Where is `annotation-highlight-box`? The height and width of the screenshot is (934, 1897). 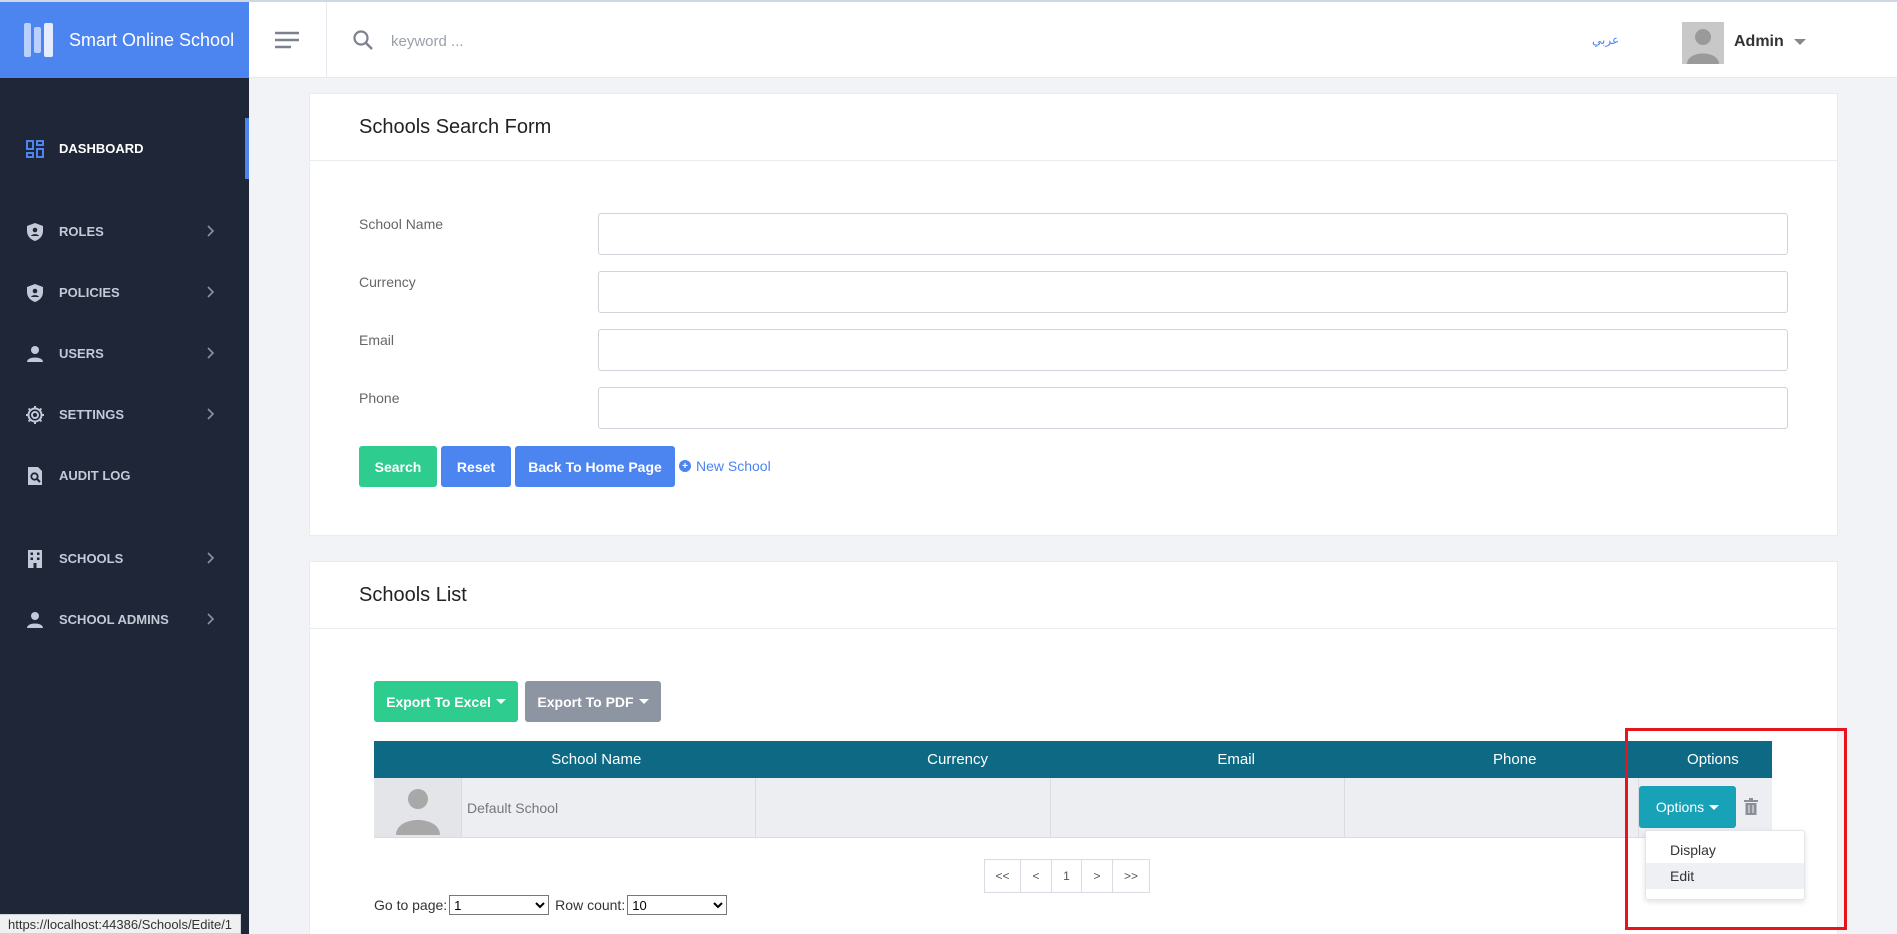
annotation-highlight-box is located at coordinates (1736, 829).